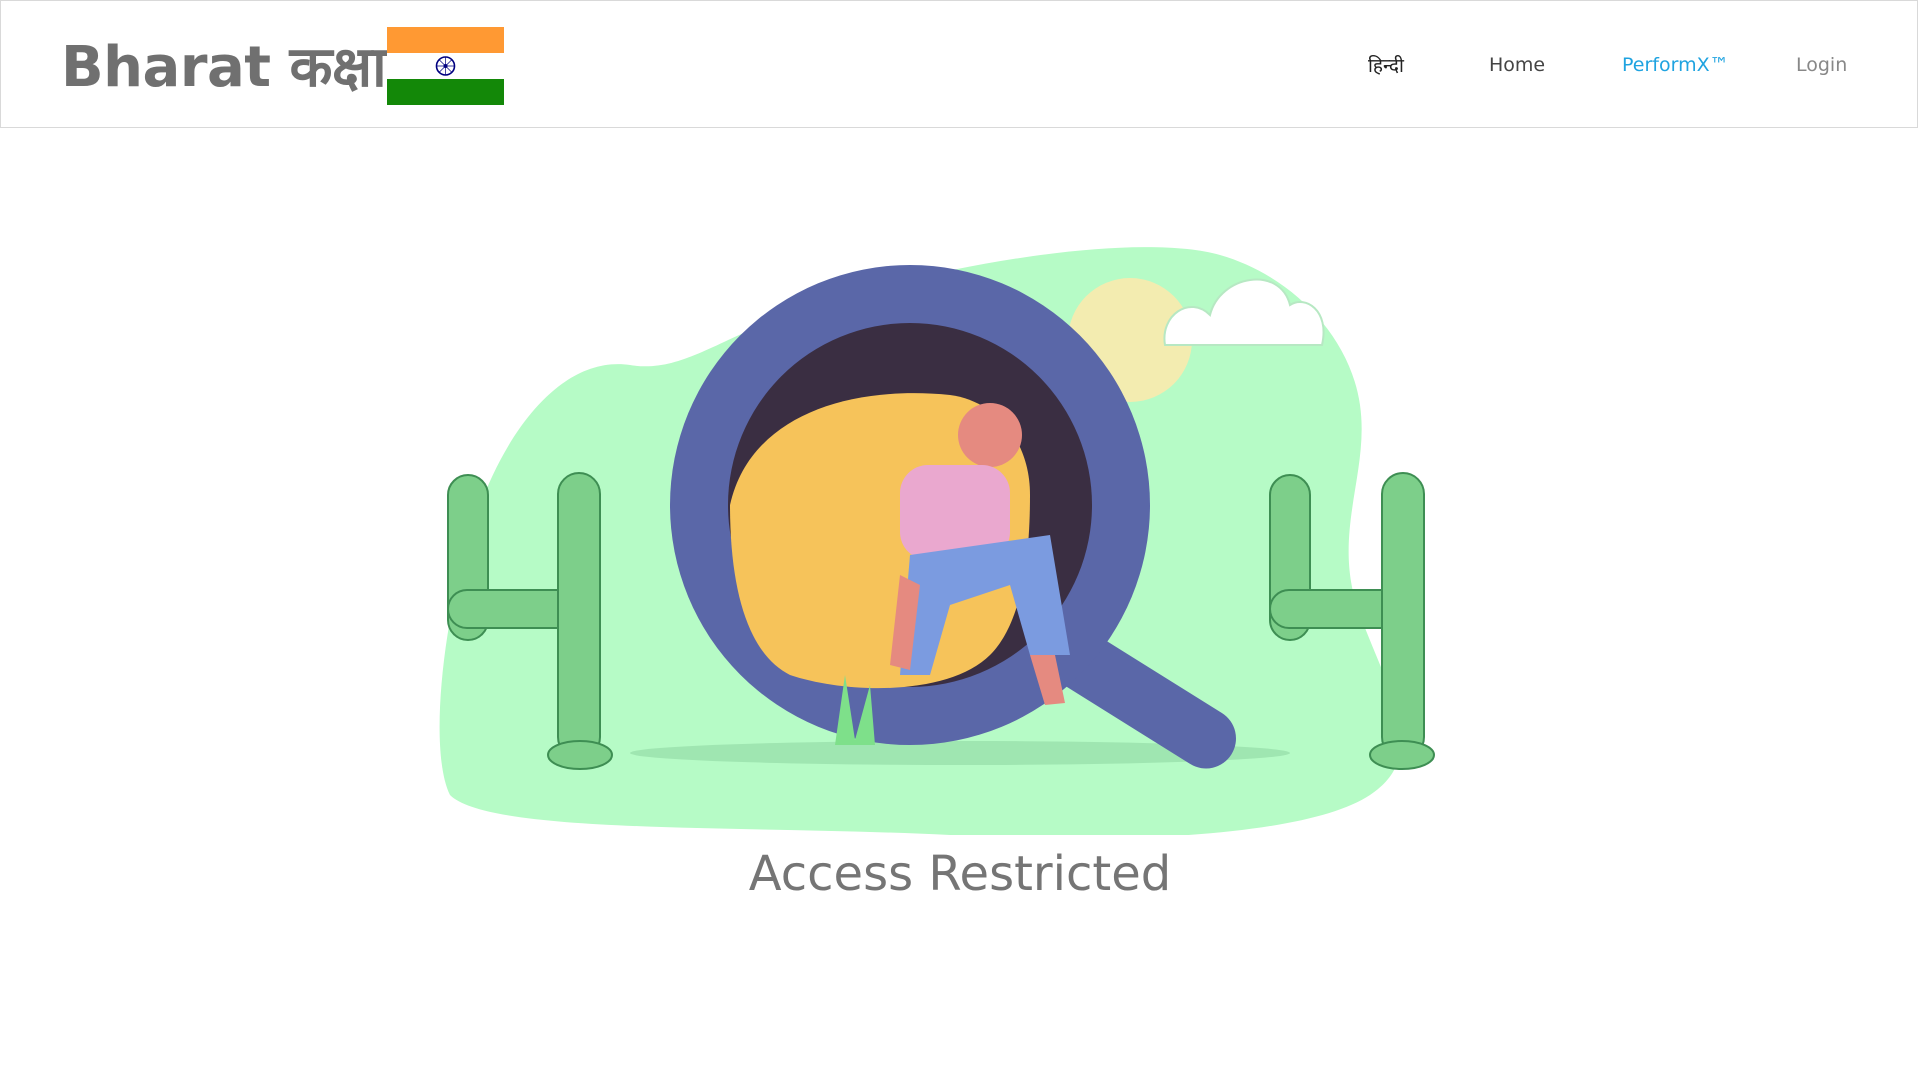  What do you see at coordinates (445, 66) in the screenshot?
I see `india-flag-icon` at bounding box center [445, 66].